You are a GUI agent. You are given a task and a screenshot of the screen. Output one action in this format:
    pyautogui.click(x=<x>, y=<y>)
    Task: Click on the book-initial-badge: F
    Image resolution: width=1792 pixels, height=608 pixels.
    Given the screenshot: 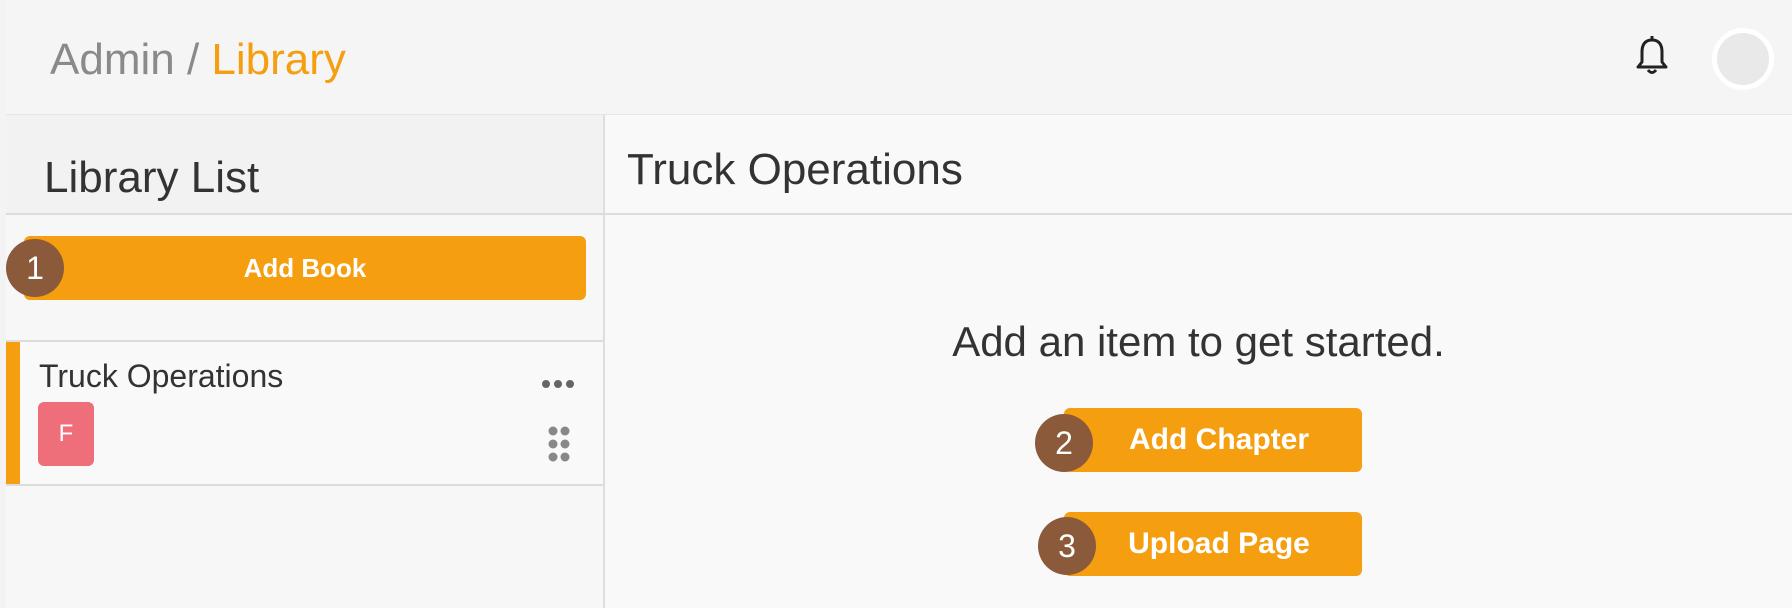 What is the action you would take?
    pyautogui.click(x=66, y=434)
    